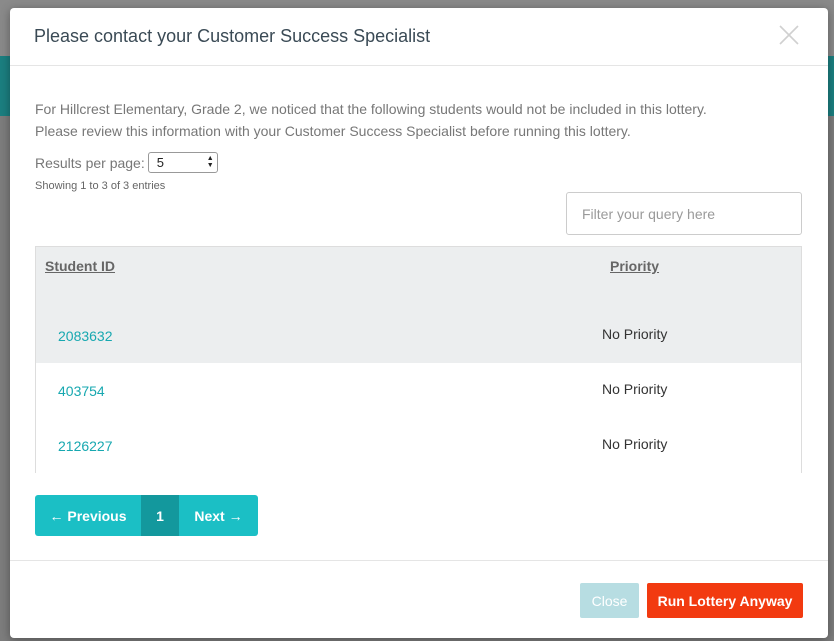 The image size is (834, 641). Describe the element at coordinates (90, 162) in the screenshot. I see `results-per-page-label: Results per page:` at that location.